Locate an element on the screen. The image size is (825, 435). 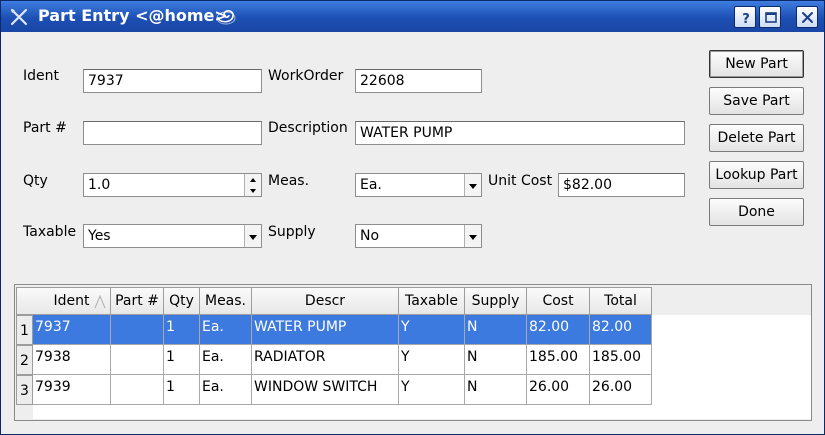
column-header-qty: Qty is located at coordinates (182, 301).